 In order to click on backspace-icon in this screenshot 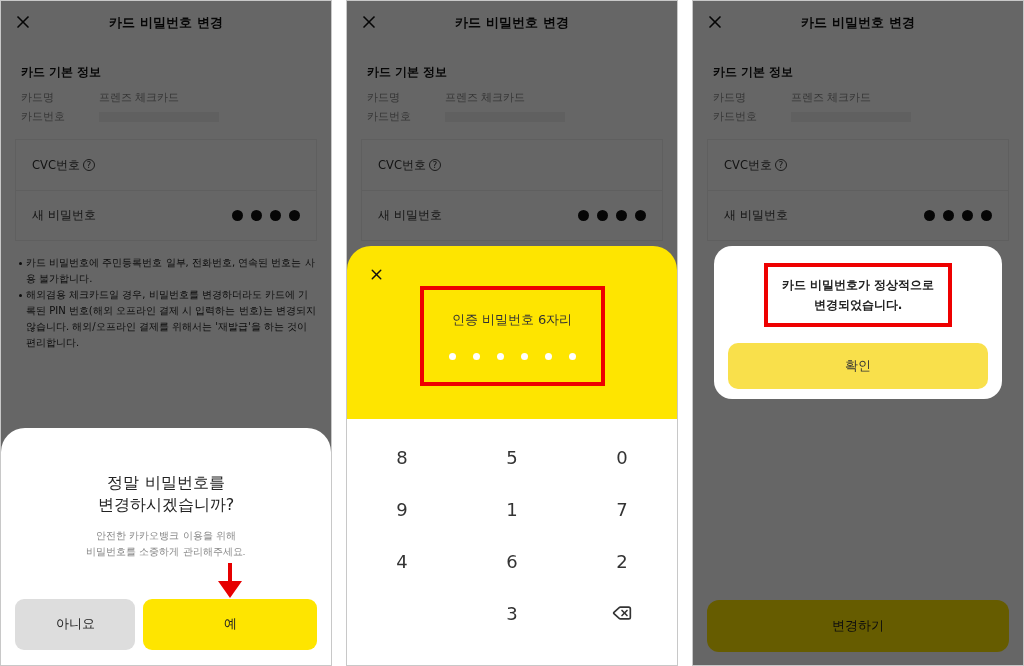, I will do `click(622, 613)`.